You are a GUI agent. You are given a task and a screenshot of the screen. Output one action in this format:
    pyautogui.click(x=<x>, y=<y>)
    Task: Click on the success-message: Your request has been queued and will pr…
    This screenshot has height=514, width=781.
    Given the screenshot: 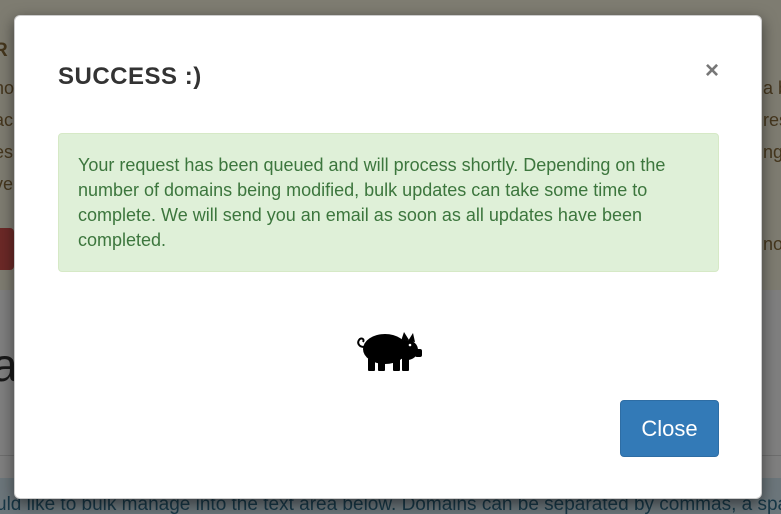 What is the action you would take?
    pyautogui.click(x=372, y=202)
    